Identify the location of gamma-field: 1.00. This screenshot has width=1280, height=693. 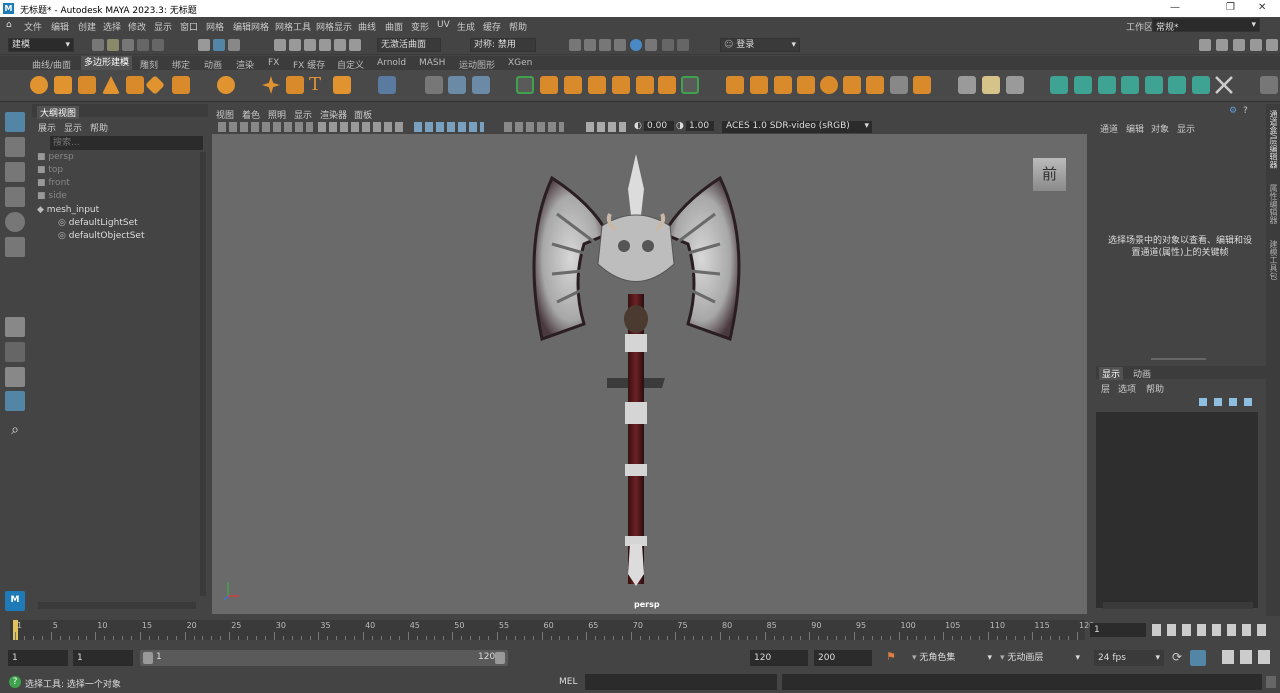
(700, 126).